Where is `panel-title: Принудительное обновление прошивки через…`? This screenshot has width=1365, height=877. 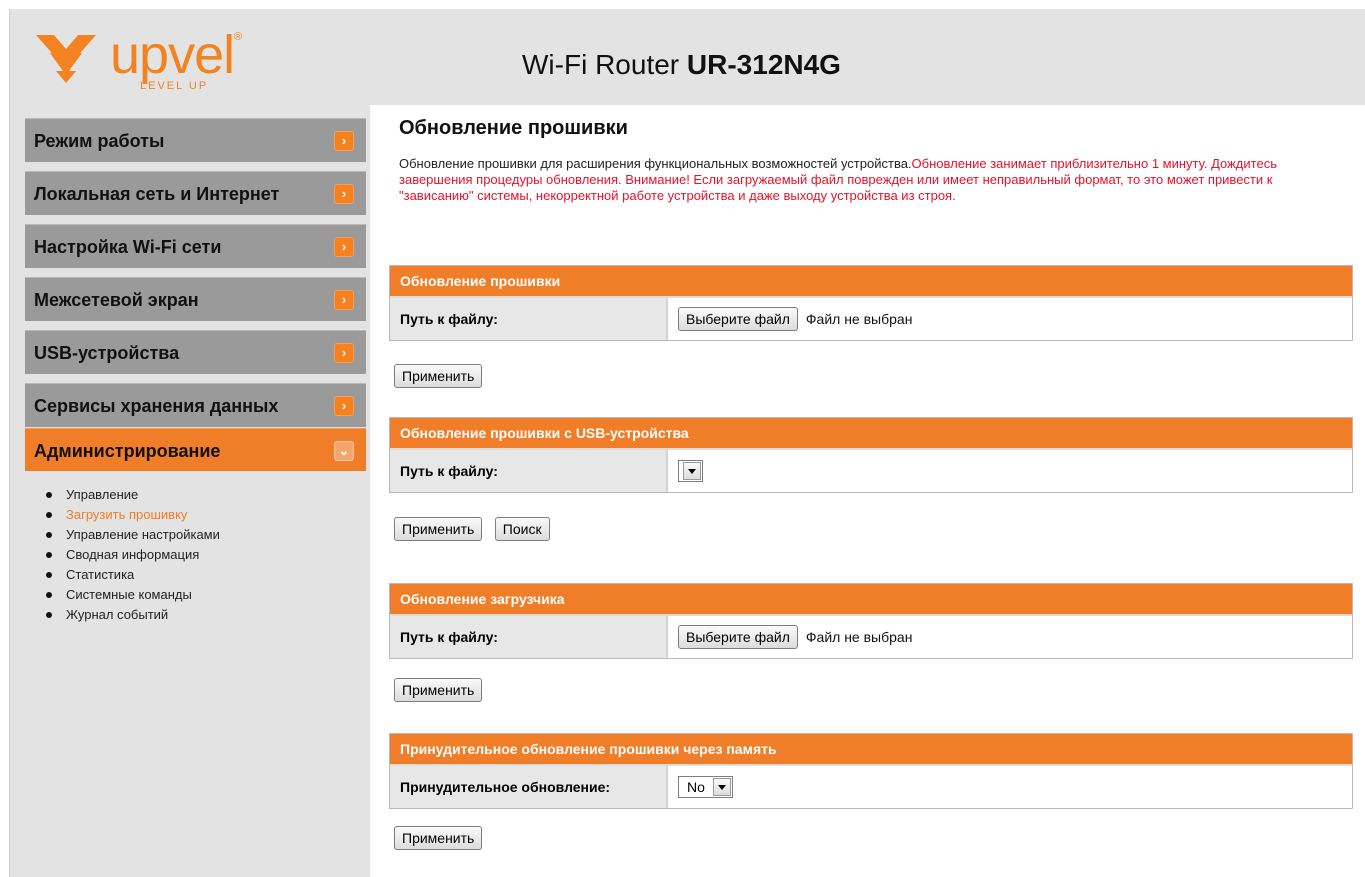 panel-title: Принудительное обновление прошивки через… is located at coordinates (871, 749).